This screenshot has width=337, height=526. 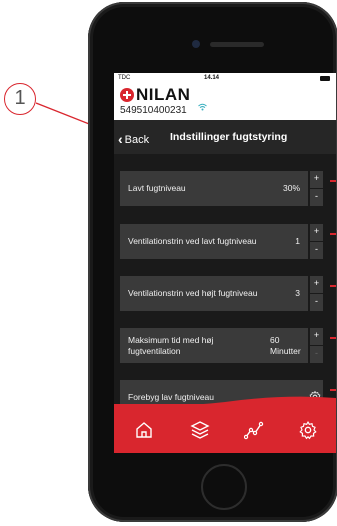 I want to click on nilan-logo-icon, so click(x=127, y=95).